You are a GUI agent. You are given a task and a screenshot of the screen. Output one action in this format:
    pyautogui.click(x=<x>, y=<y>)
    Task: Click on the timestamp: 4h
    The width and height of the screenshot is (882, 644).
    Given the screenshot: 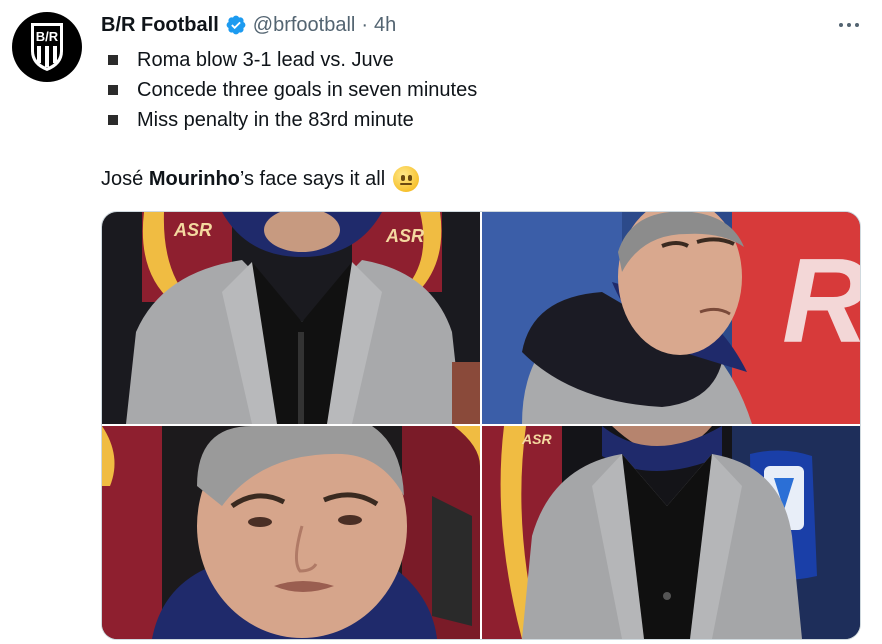 What is the action you would take?
    pyautogui.click(x=385, y=25)
    